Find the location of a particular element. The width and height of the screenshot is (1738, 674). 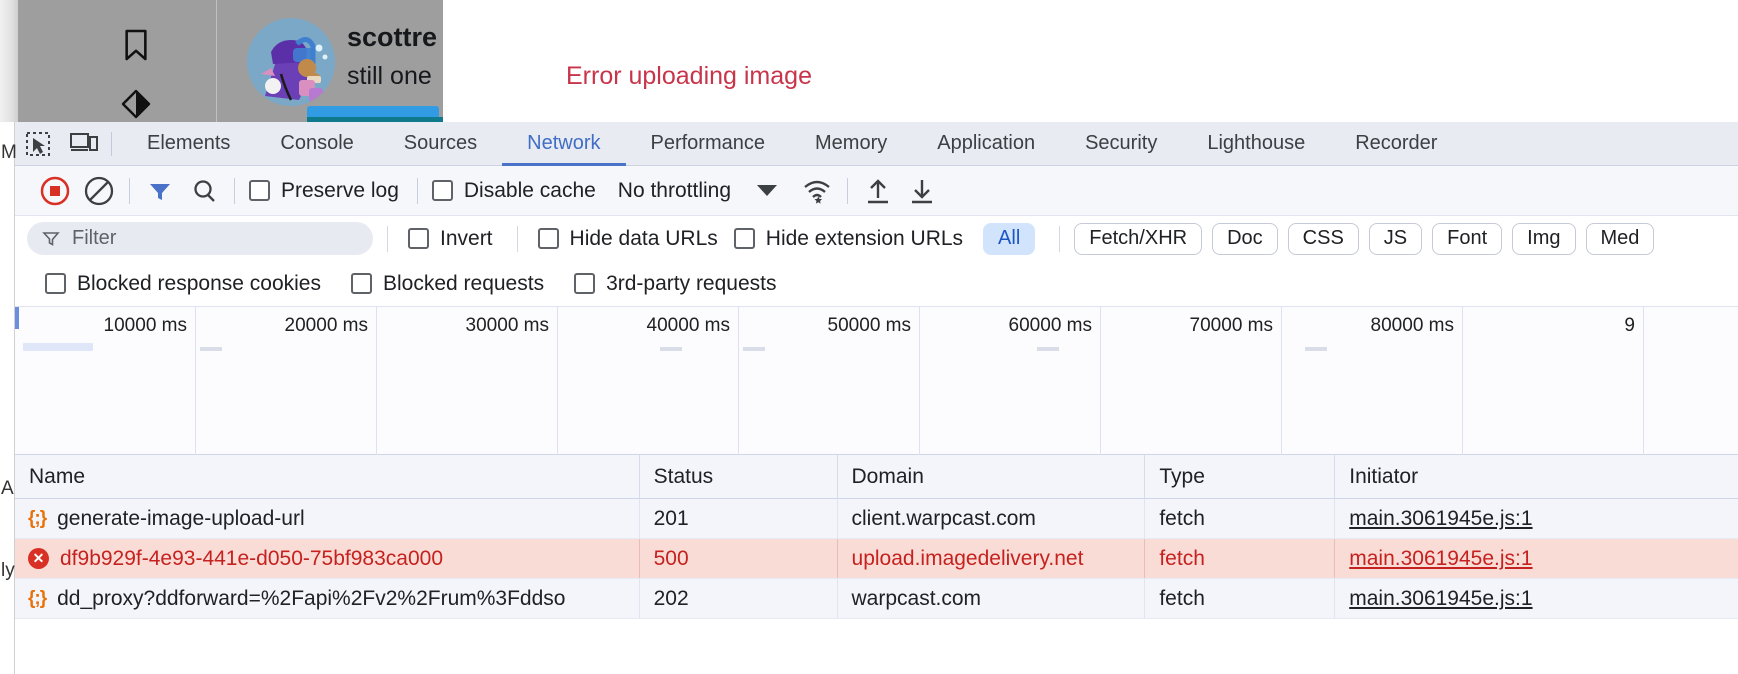

cell-status: 500 is located at coordinates (739, 558).